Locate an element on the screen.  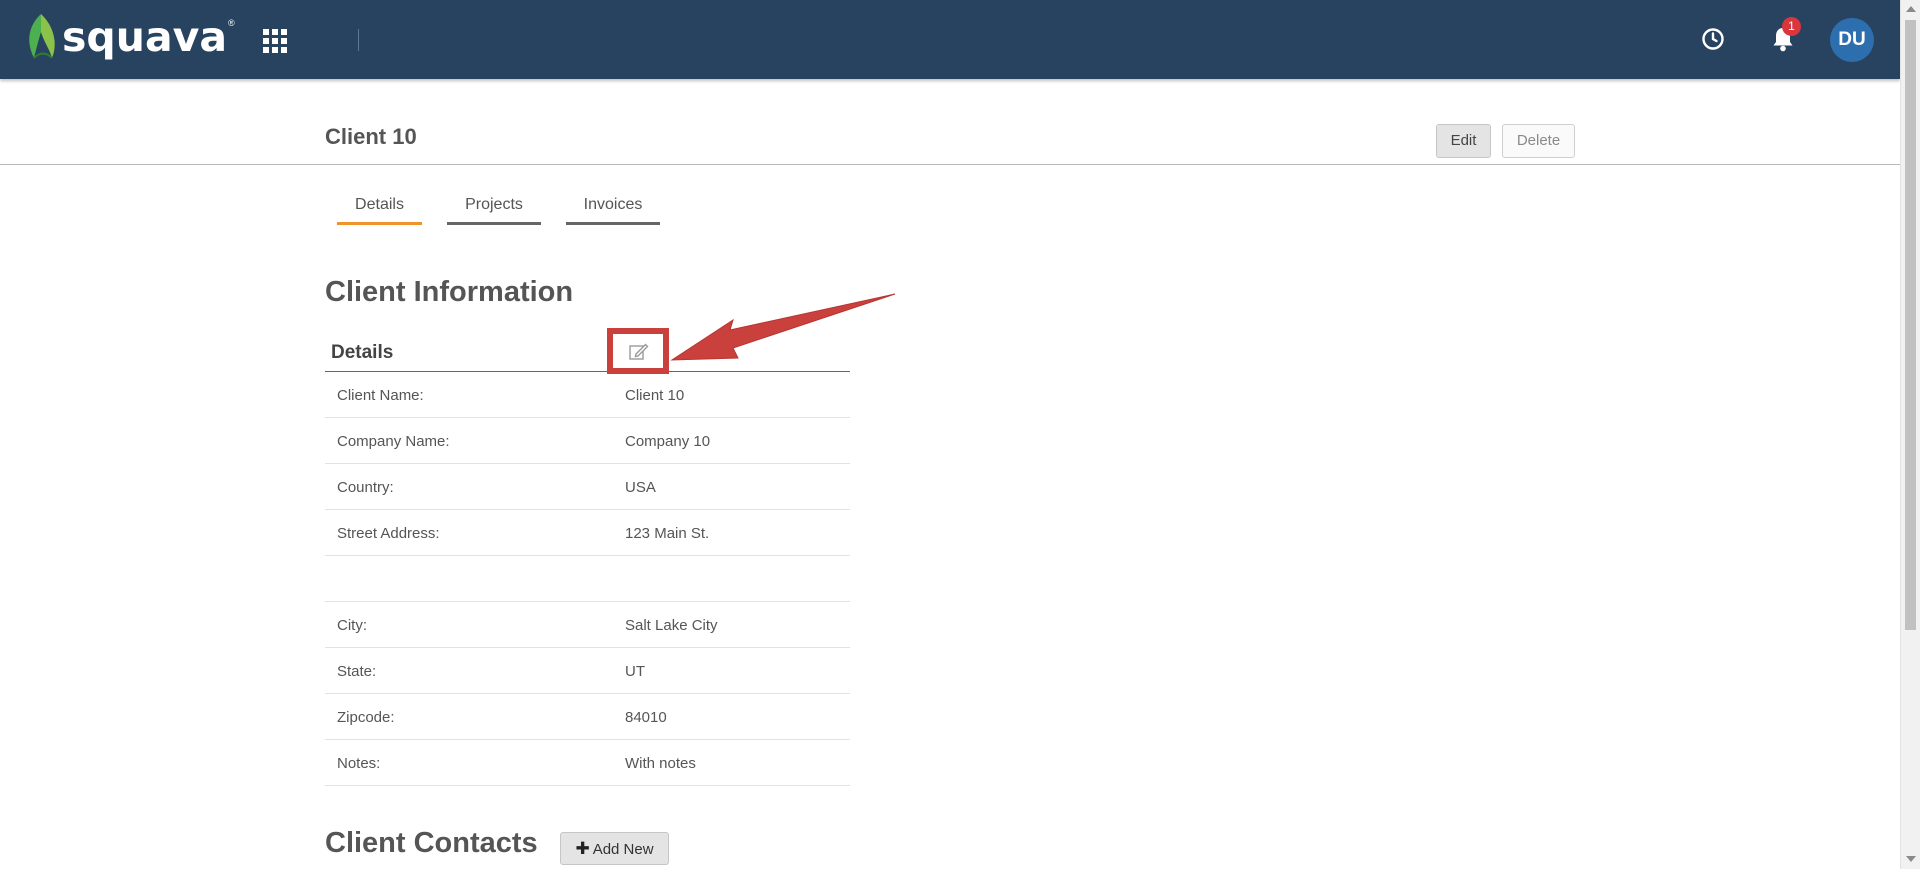
squava-logo: squava ® is located at coordinates (129, 37).